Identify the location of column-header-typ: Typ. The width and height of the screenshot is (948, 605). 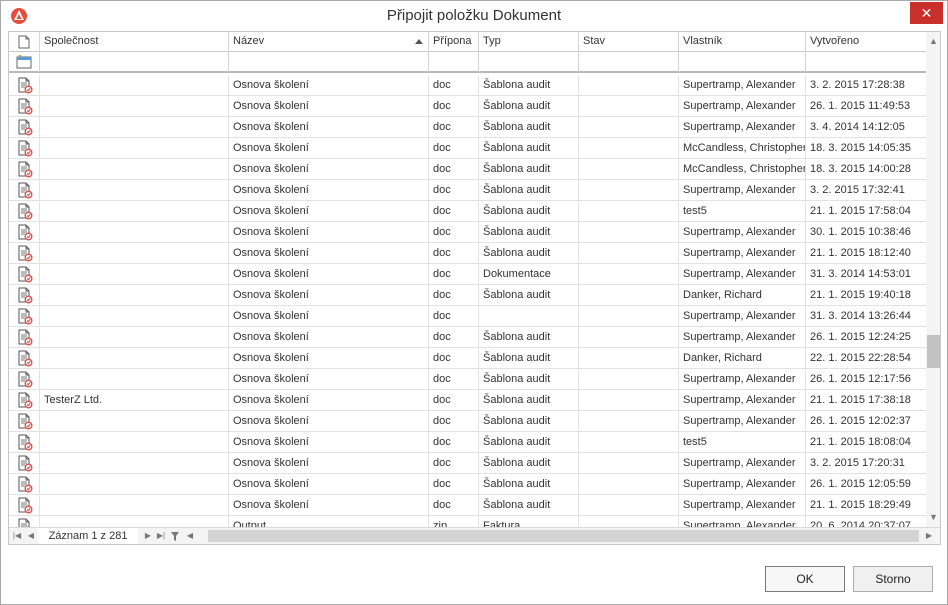
(529, 42).